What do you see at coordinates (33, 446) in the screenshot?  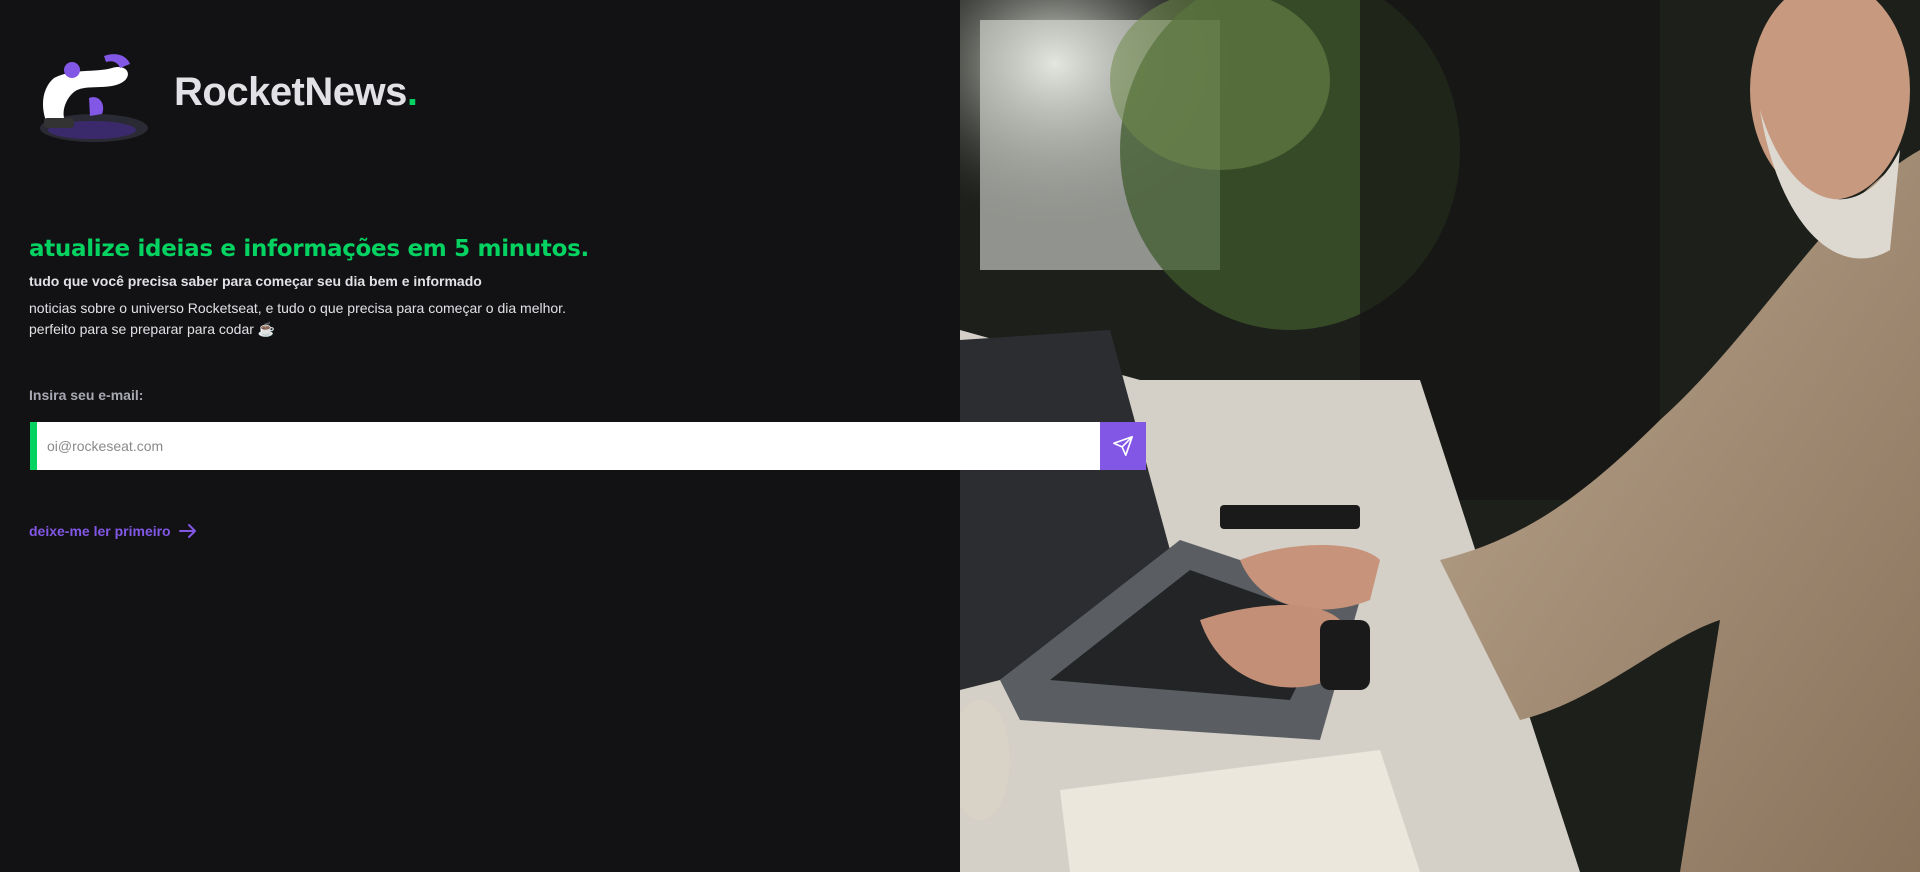 I see `input-focus-bar` at bounding box center [33, 446].